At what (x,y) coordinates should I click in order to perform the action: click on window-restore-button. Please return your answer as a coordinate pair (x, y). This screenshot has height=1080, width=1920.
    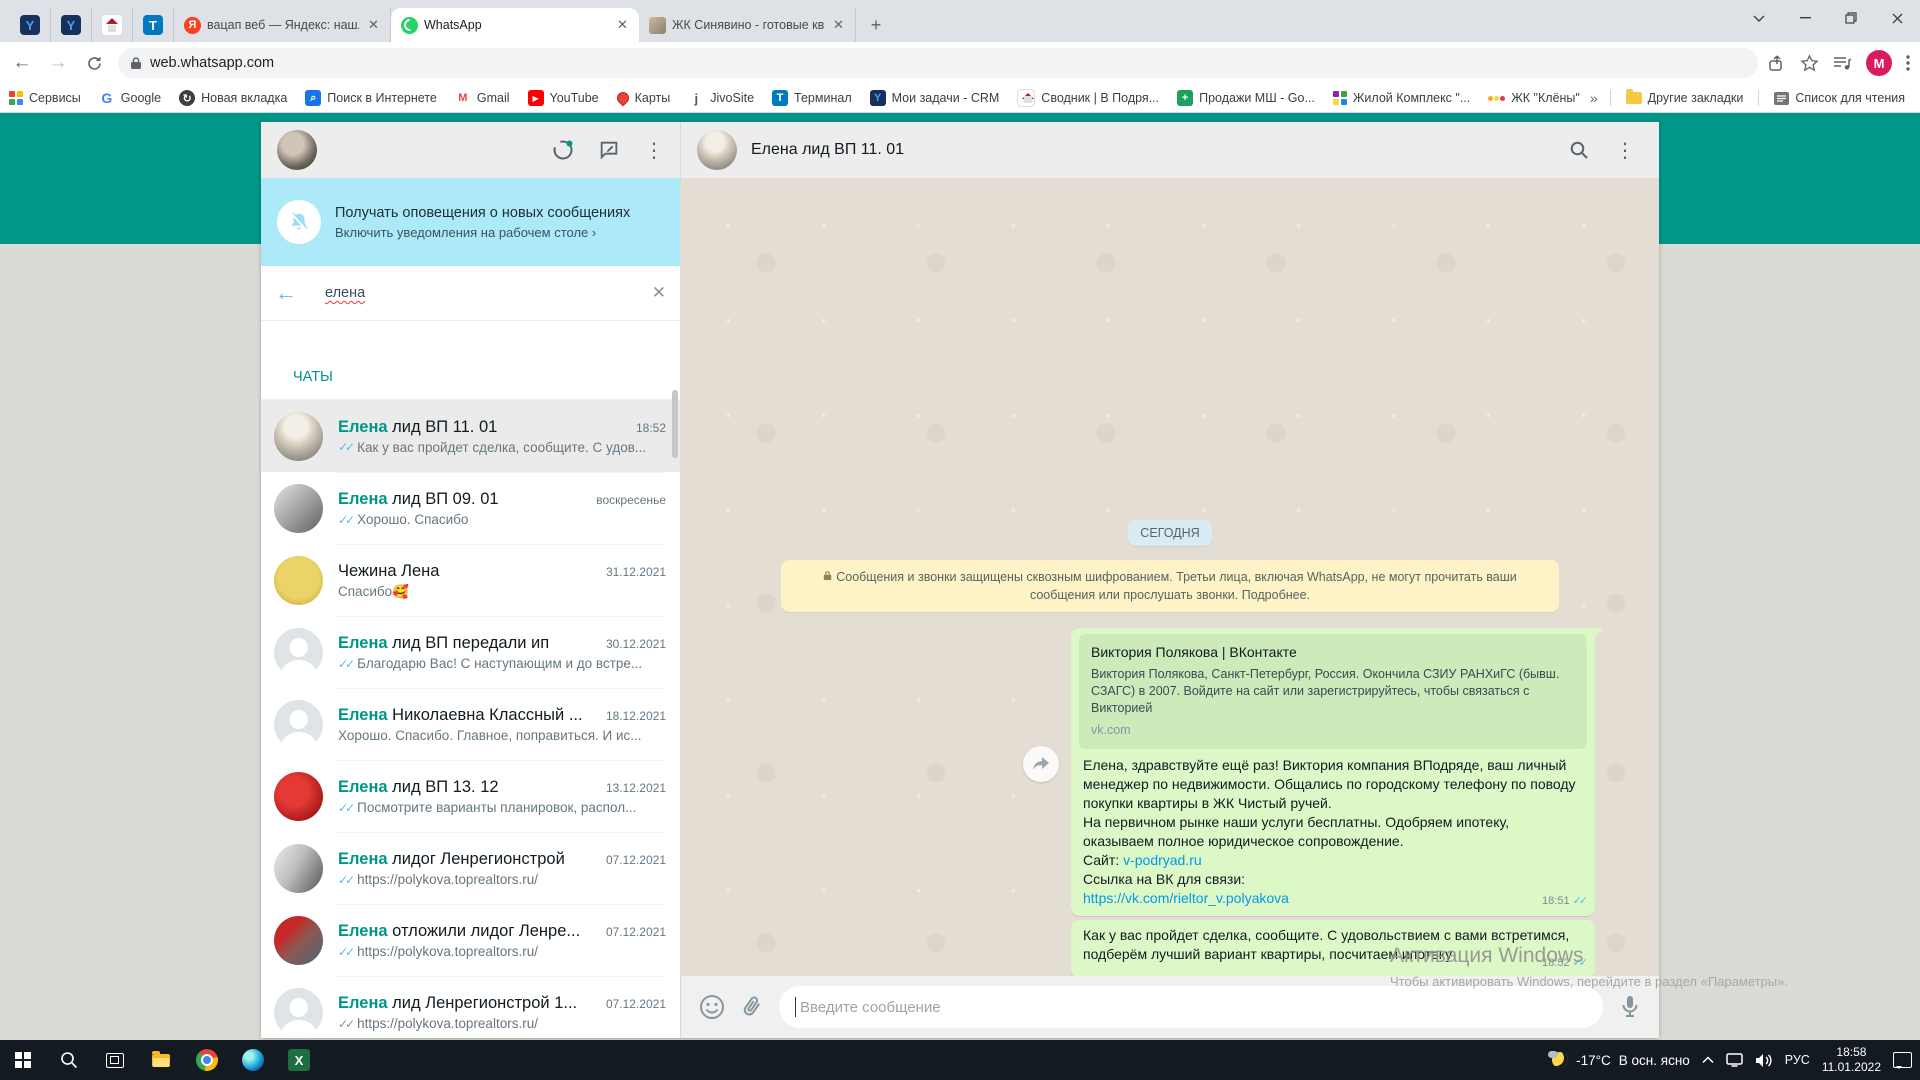
    Looking at the image, I should click on (1851, 18).